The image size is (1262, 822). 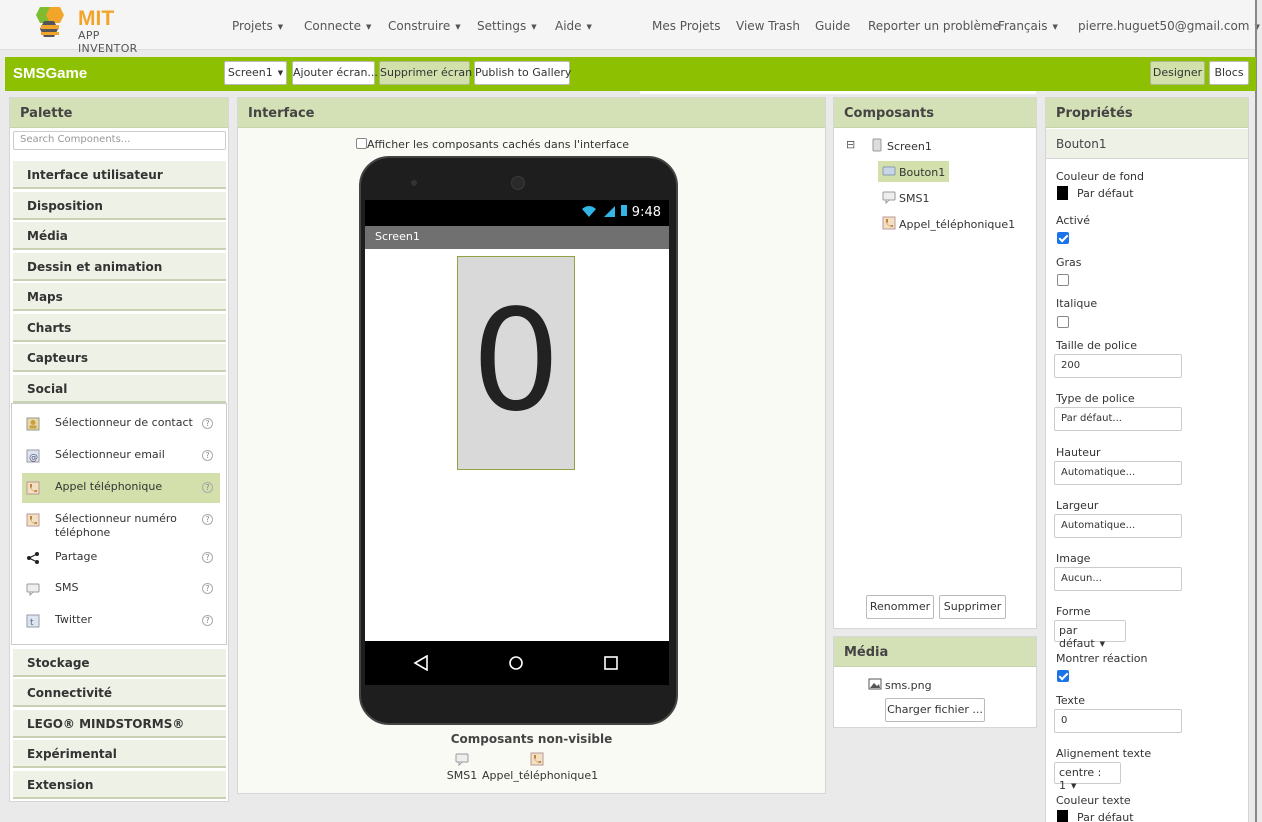 What do you see at coordinates (97, 30) in the screenshot?
I see `mit-app-inventor-logo: MIT APP INVENTOR` at bounding box center [97, 30].